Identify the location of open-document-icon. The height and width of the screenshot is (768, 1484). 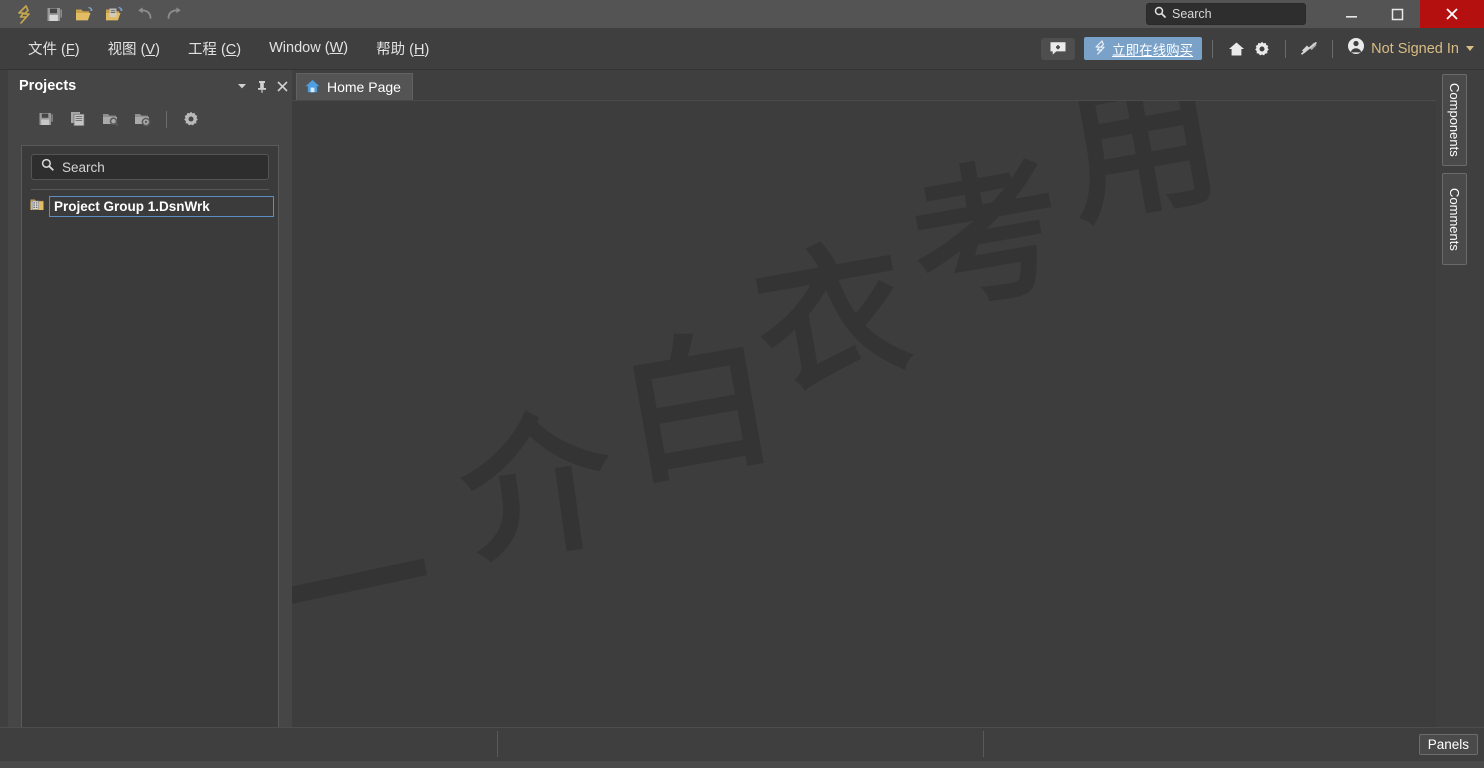
(84, 14).